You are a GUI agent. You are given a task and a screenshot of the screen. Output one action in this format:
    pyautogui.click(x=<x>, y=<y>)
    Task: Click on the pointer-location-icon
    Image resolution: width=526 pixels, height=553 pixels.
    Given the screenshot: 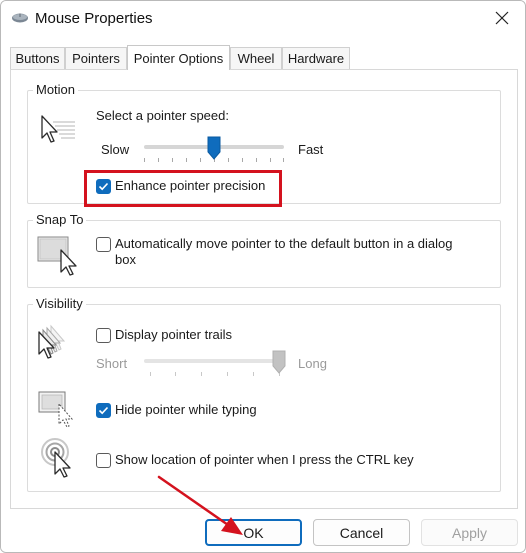 What is the action you would take?
    pyautogui.click(x=56, y=458)
    